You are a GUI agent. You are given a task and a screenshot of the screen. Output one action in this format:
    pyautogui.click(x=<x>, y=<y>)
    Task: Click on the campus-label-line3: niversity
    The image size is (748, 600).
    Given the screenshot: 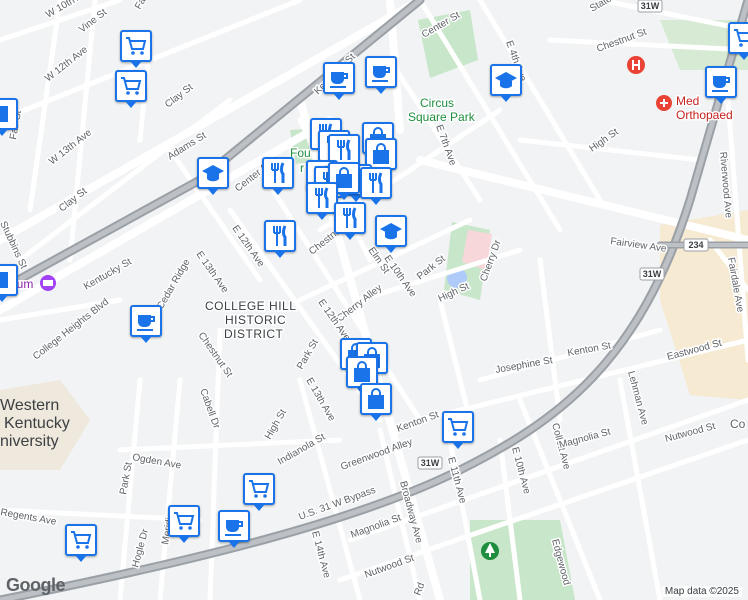 What is the action you would take?
    pyautogui.click(x=29, y=441)
    